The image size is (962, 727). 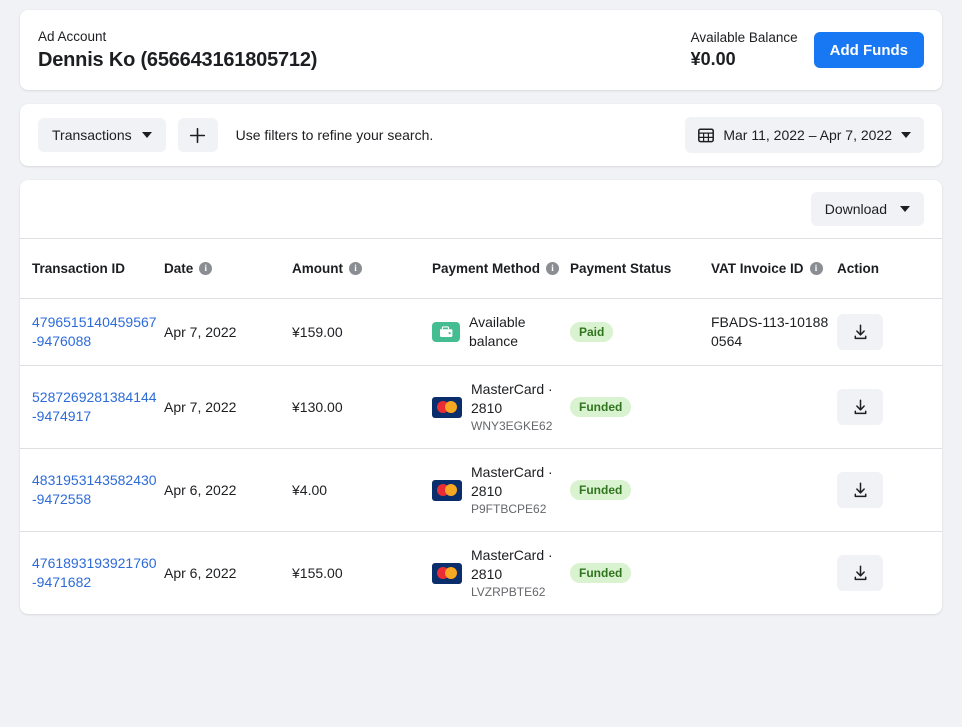 What do you see at coordinates (706, 135) in the screenshot?
I see `calendar-icon` at bounding box center [706, 135].